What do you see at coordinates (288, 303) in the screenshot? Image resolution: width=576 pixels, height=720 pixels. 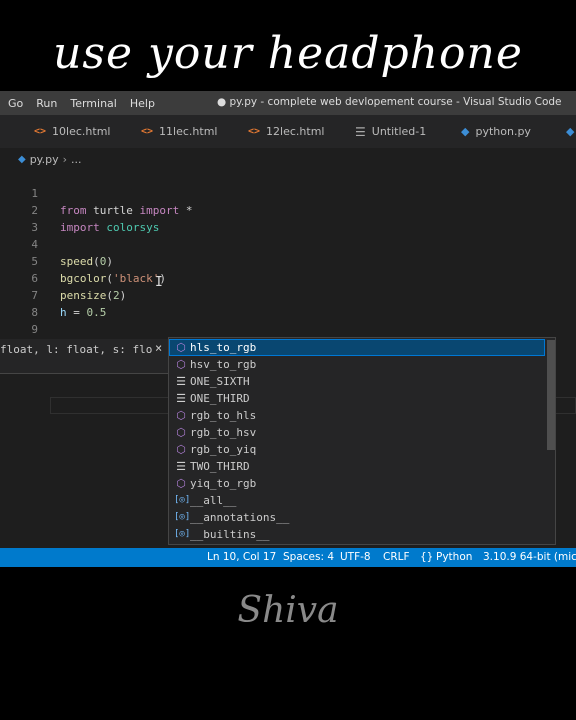 I see `code-line: 8` at bounding box center [288, 303].